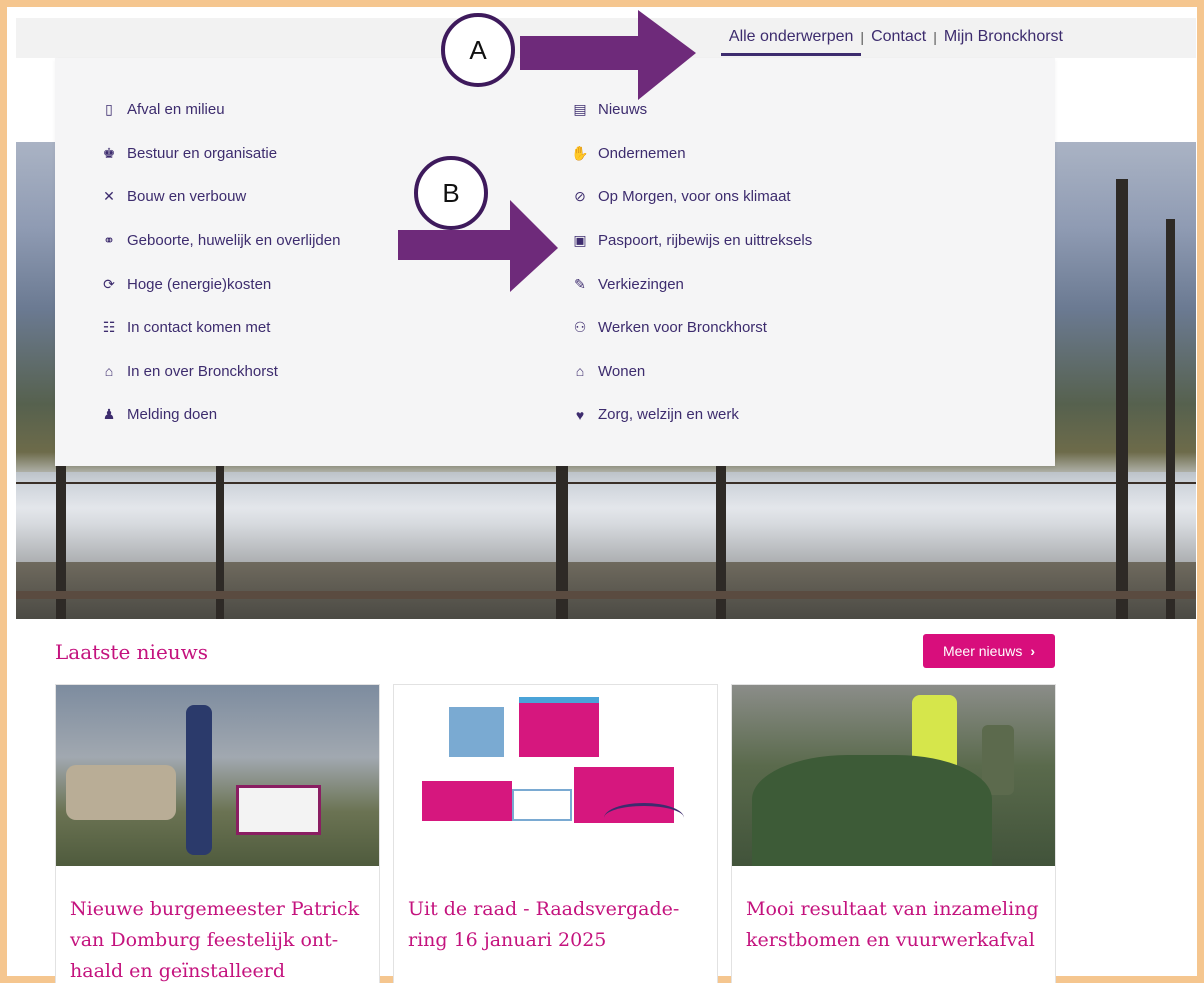  I want to click on people-icon: ♚, so click(109, 152).